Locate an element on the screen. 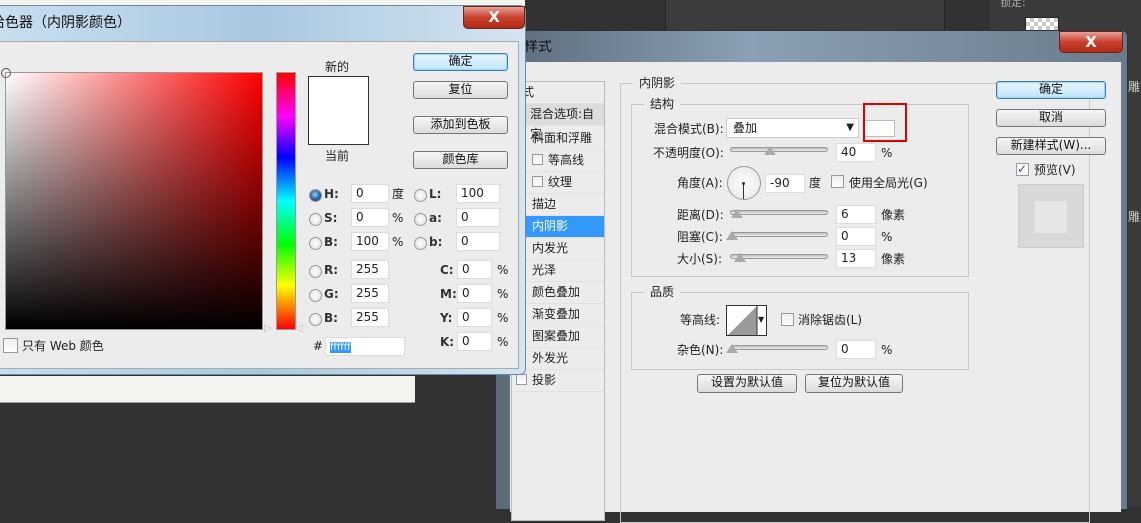  opacity-slider is located at coordinates (779, 150).